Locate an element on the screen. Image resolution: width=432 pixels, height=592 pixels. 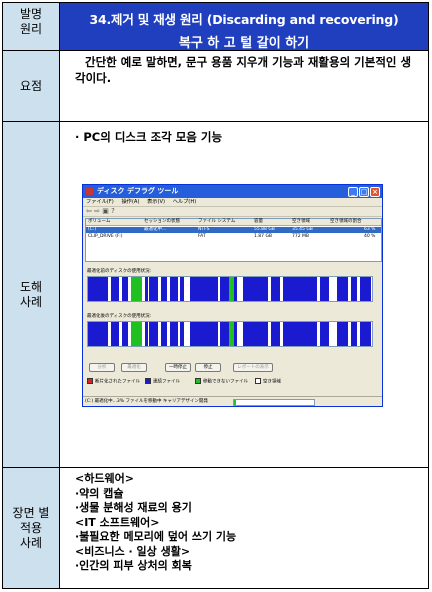
col-capacity: 容量 is located at coordinates (258, 222).